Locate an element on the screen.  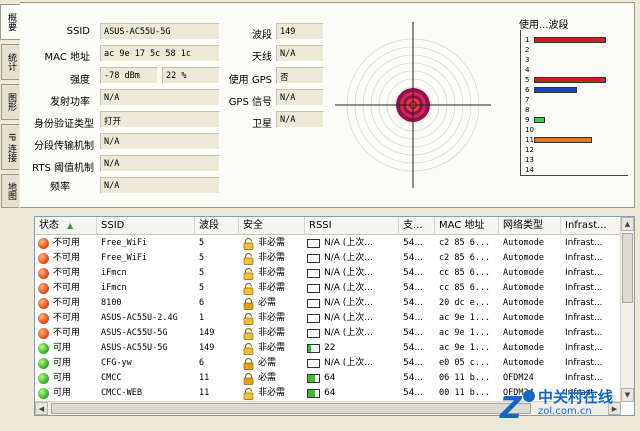
frequency-label: 频率 is located at coordinates (60, 187).